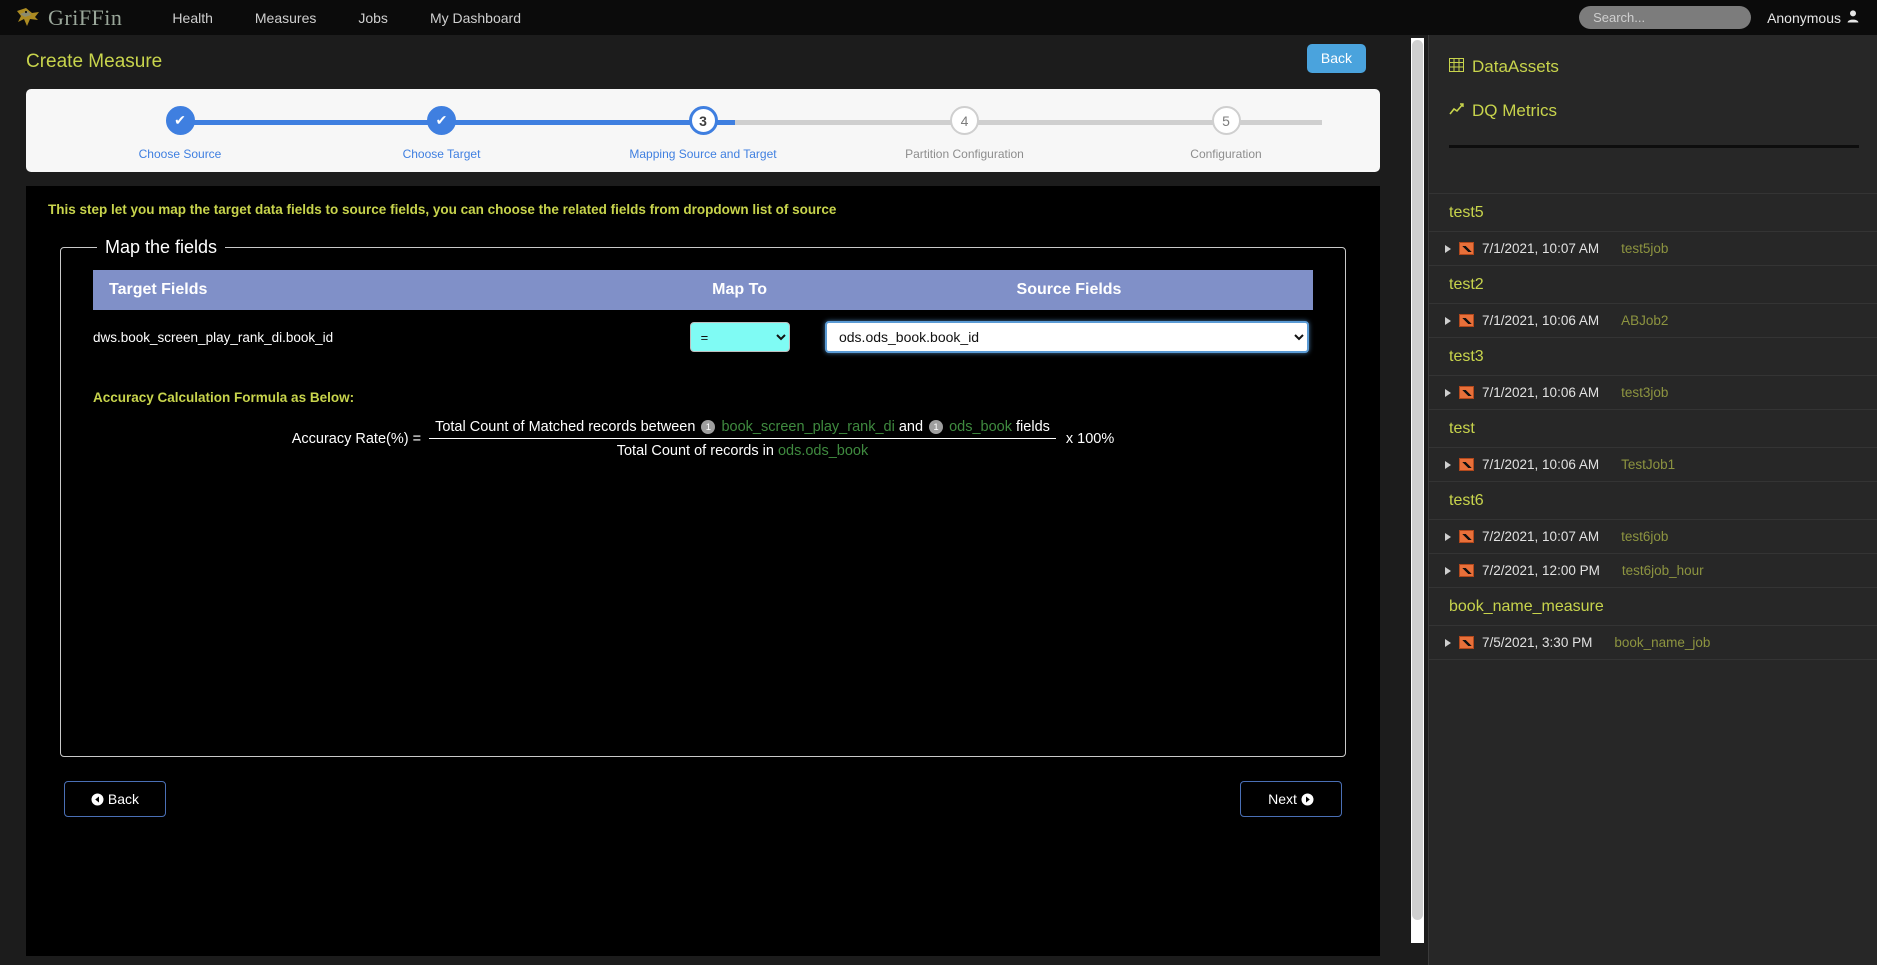 This screenshot has width=1877, height=965. Describe the element at coordinates (161, 247) in the screenshot. I see `map-fields-legend: Map the fields` at that location.